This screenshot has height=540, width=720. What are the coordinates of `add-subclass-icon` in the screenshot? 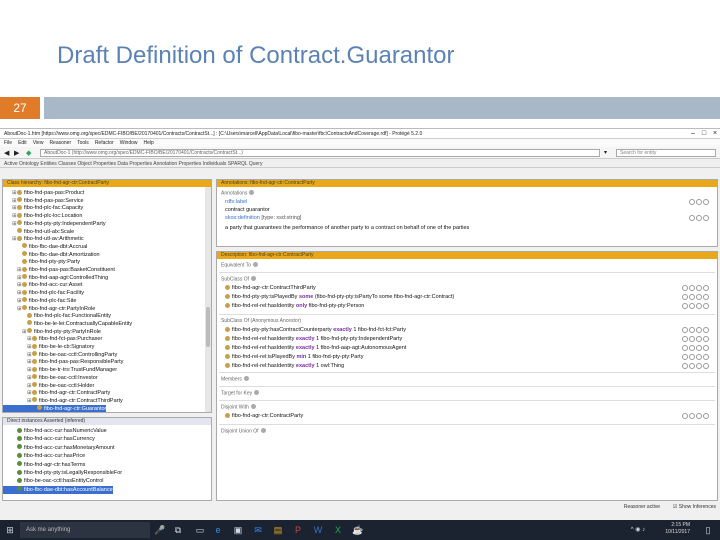 It's located at (254, 278).